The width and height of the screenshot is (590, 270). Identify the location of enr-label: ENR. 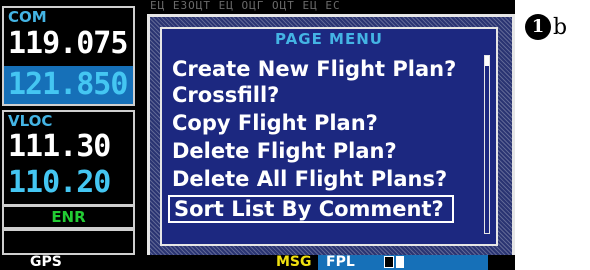
(68, 217).